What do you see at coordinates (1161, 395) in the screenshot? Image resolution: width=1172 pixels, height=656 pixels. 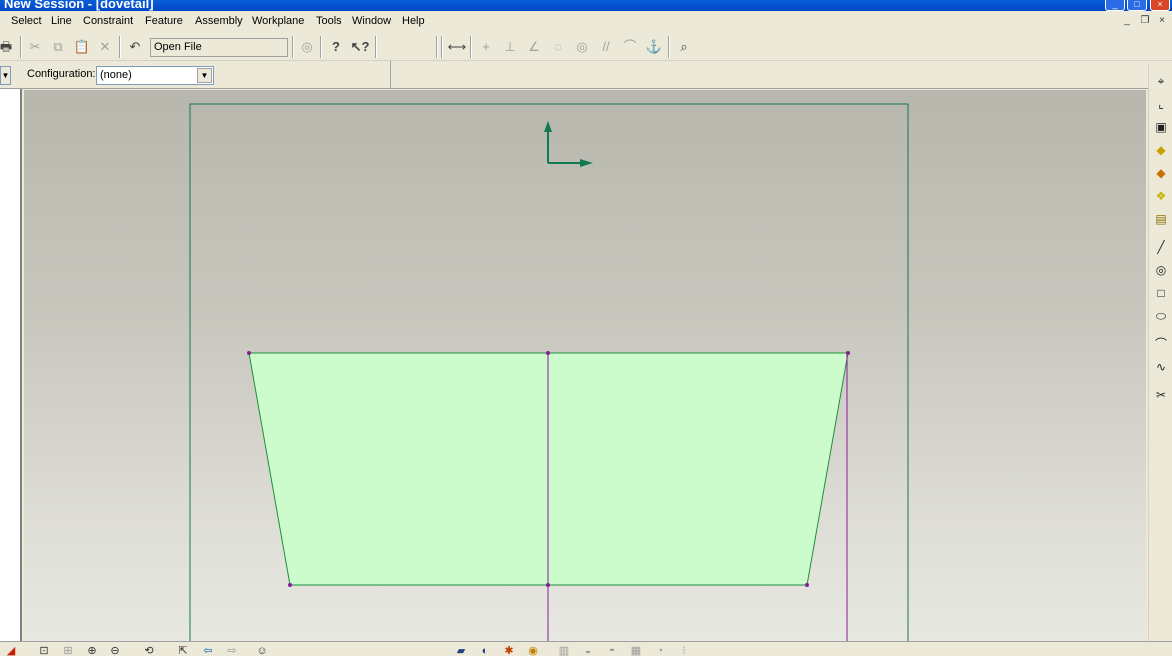 I see `trim-tool-icon: ✂` at bounding box center [1161, 395].